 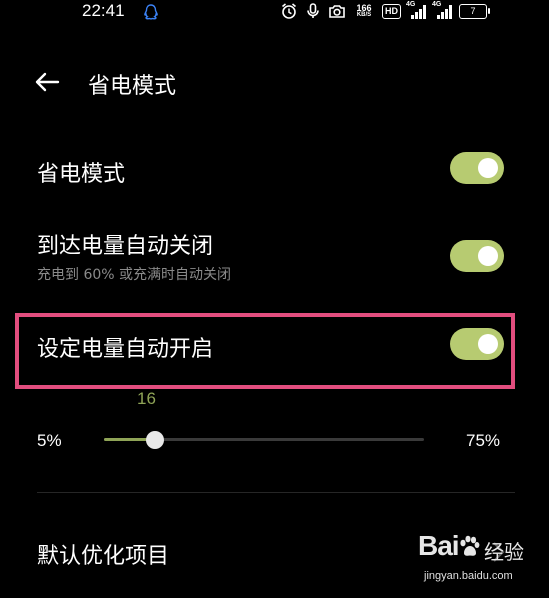 I want to click on arrow-left-icon, so click(x=47, y=82).